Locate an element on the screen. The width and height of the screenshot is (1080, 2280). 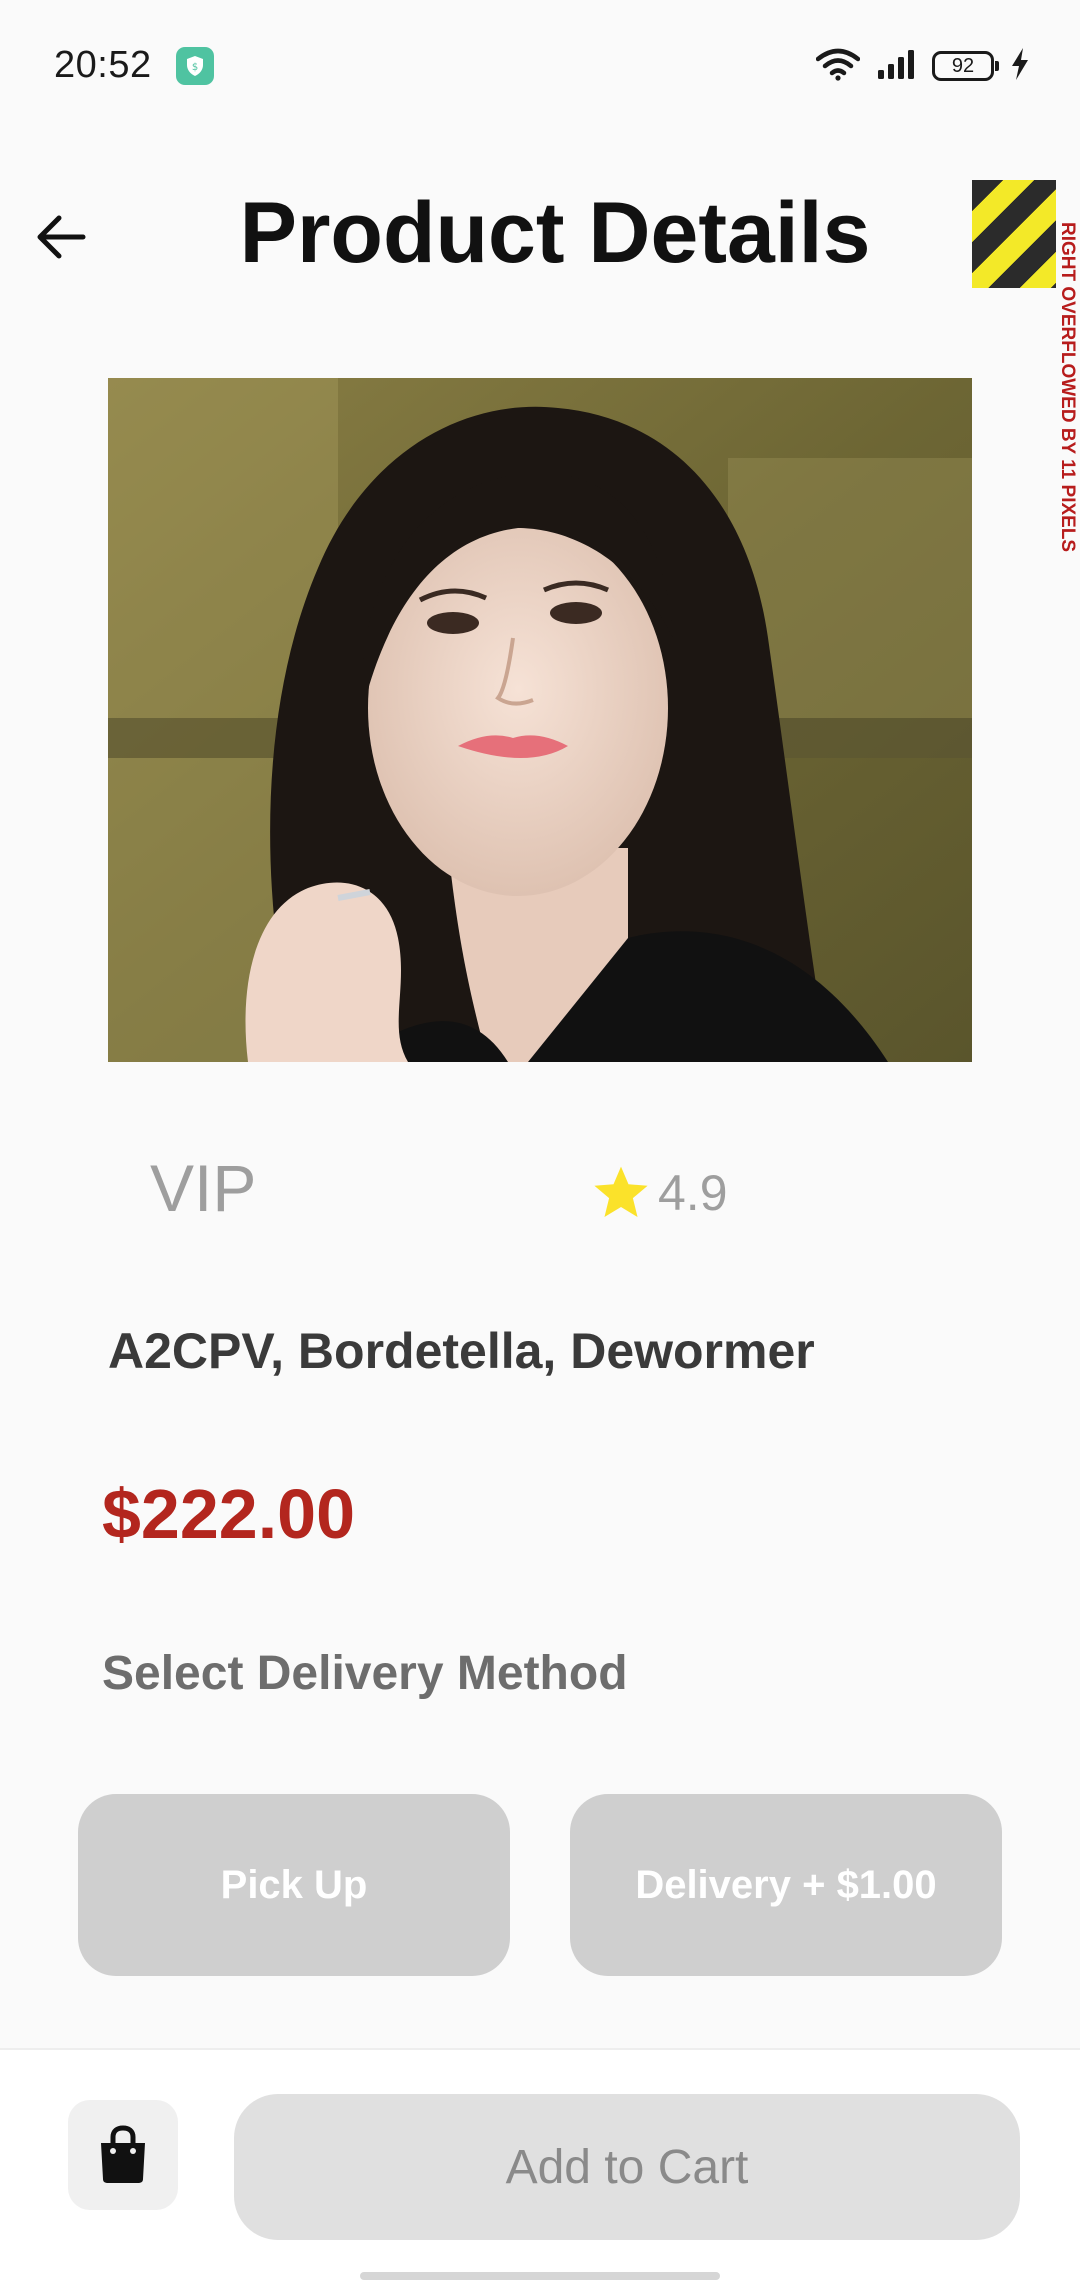
rating-value: 4.9 is located at coordinates (693, 1193).